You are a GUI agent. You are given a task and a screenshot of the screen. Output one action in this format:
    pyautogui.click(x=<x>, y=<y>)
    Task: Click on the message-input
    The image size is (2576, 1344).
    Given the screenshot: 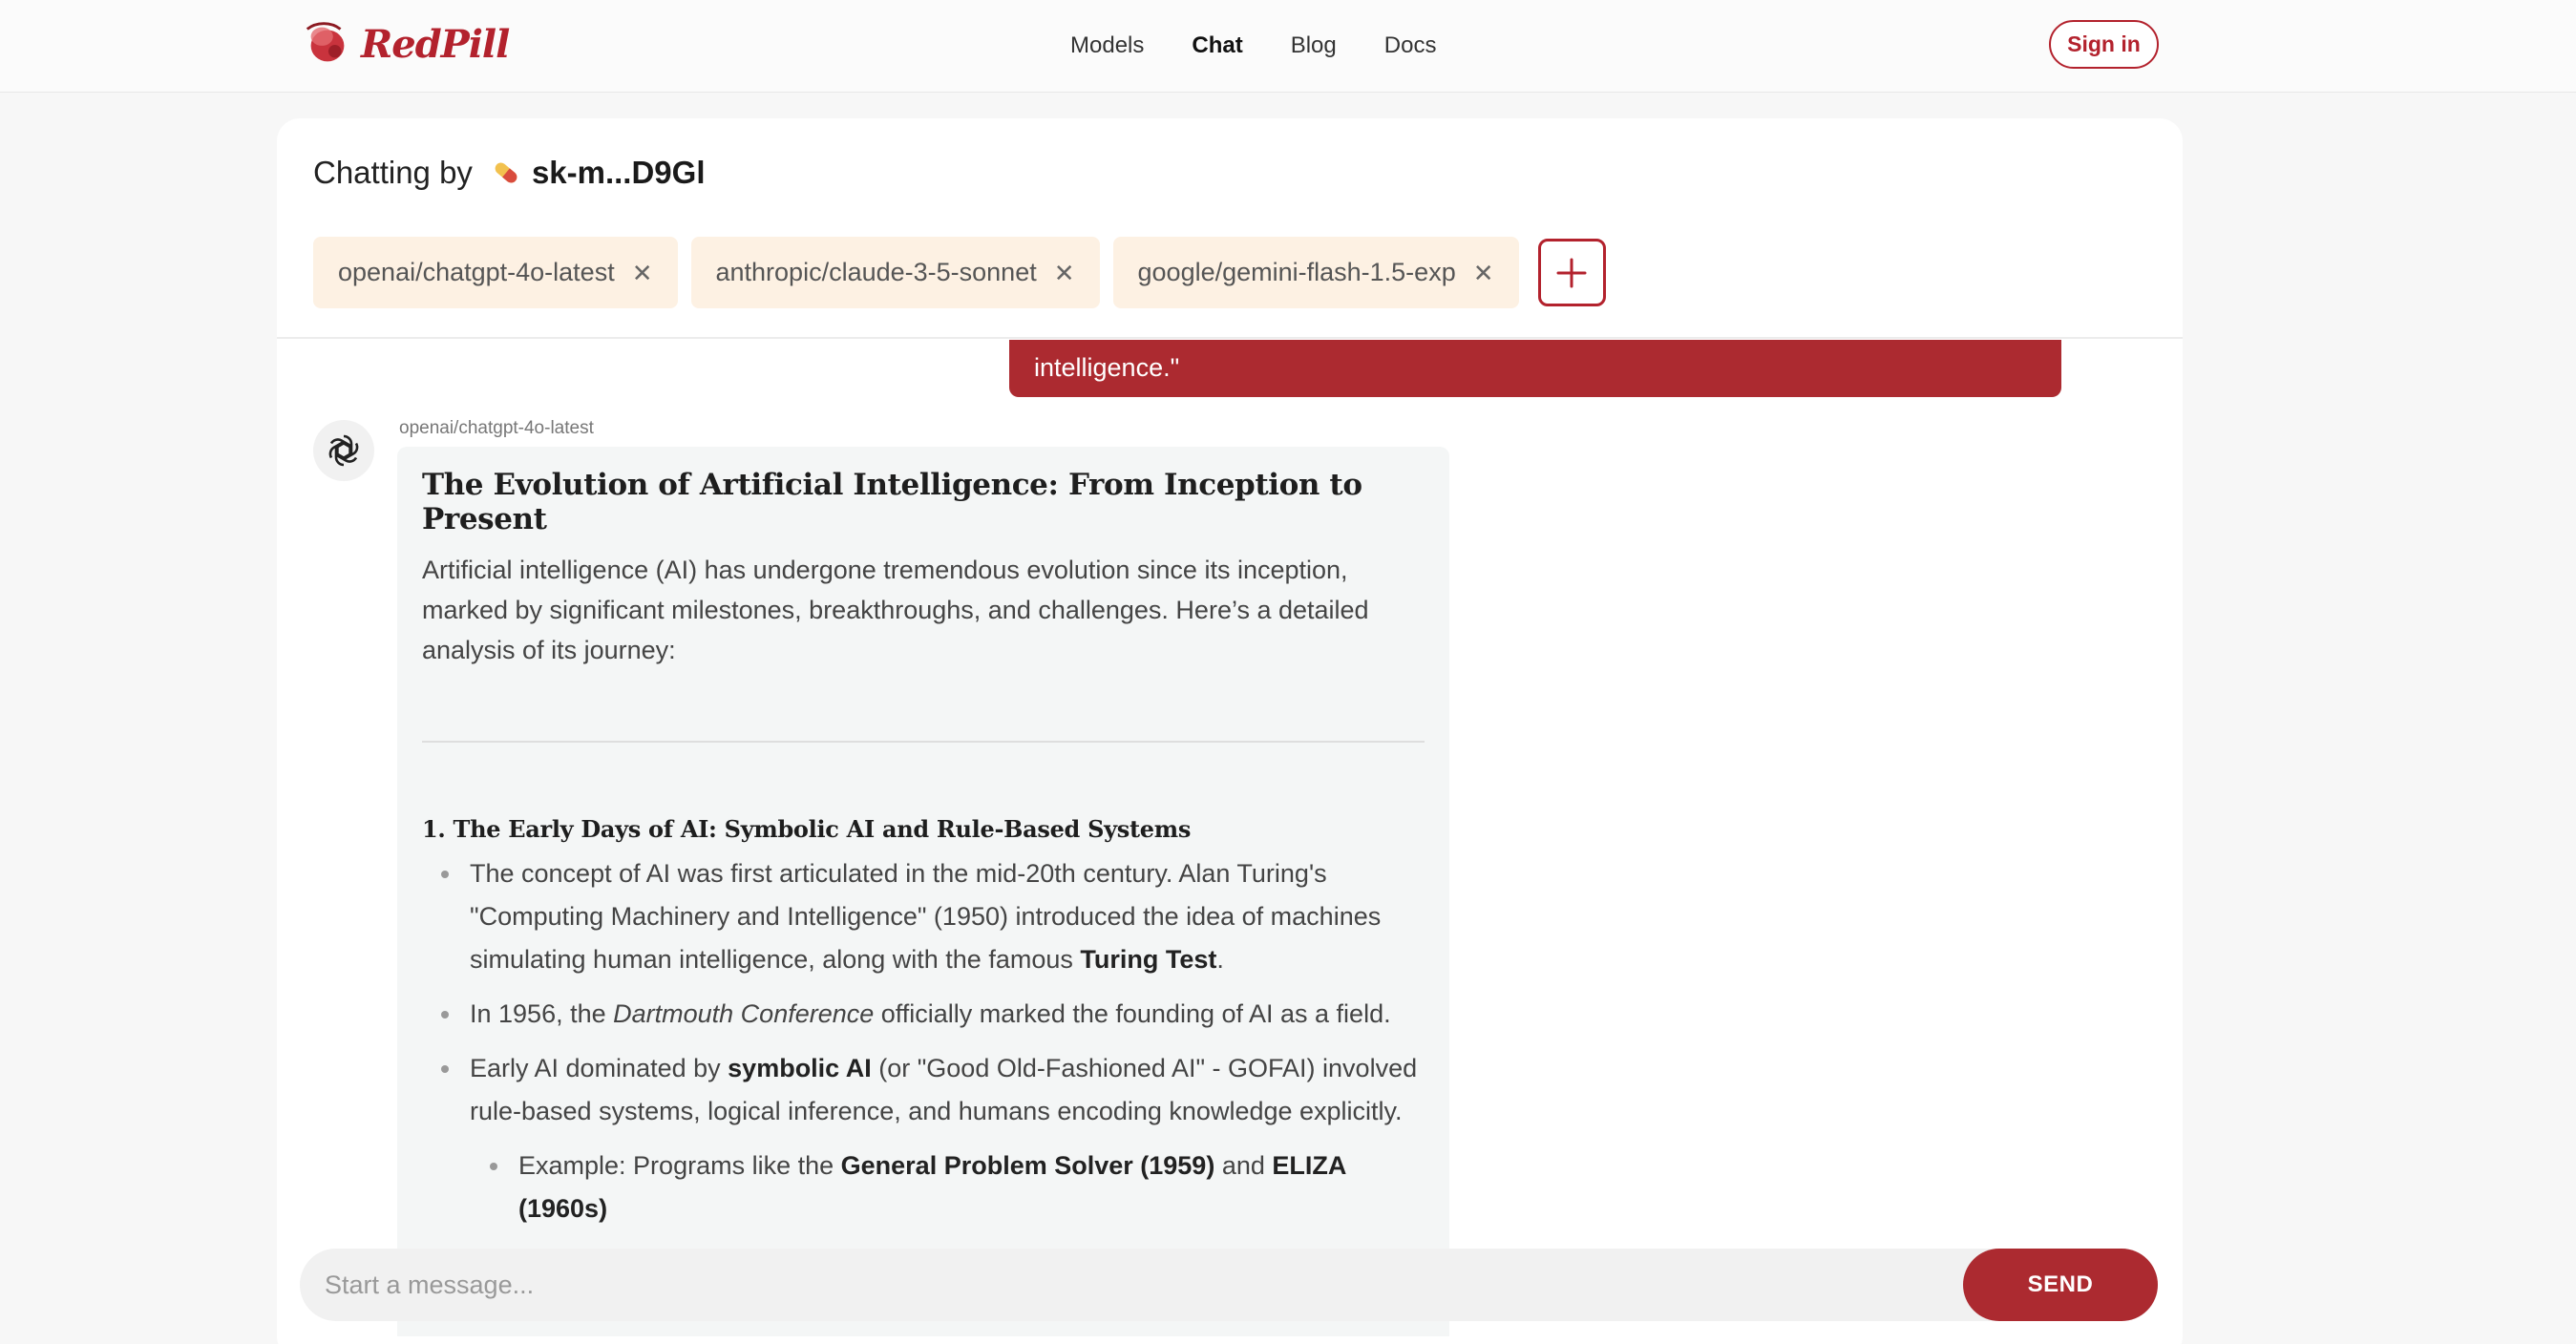 What is the action you would take?
    pyautogui.click(x=1136, y=1285)
    